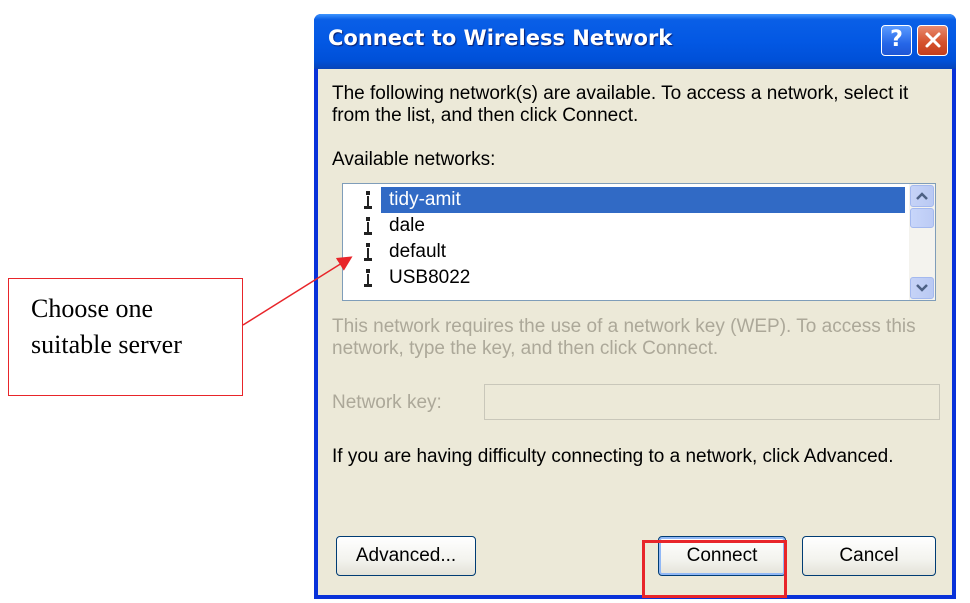  Describe the element at coordinates (500, 38) in the screenshot. I see `dialog-title: Connect to Wireless Network` at that location.